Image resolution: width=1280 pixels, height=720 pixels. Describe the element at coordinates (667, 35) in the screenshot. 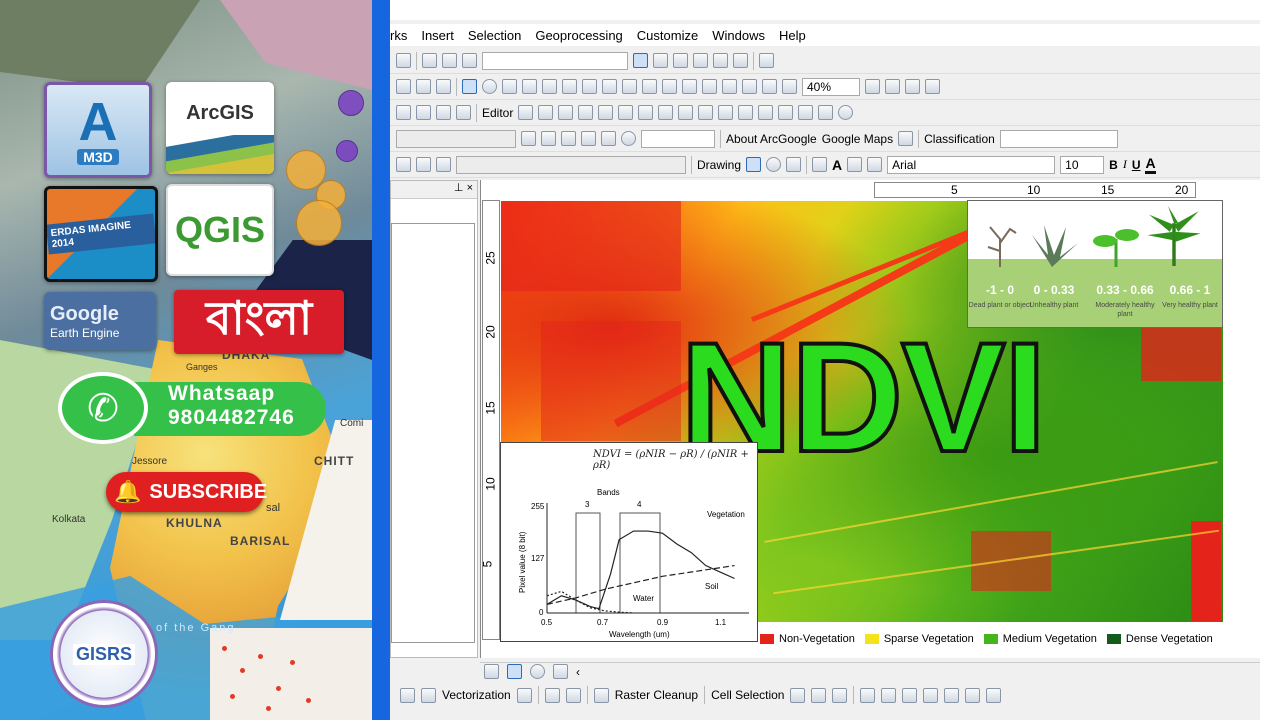

I see `menu-customize: Customize` at that location.